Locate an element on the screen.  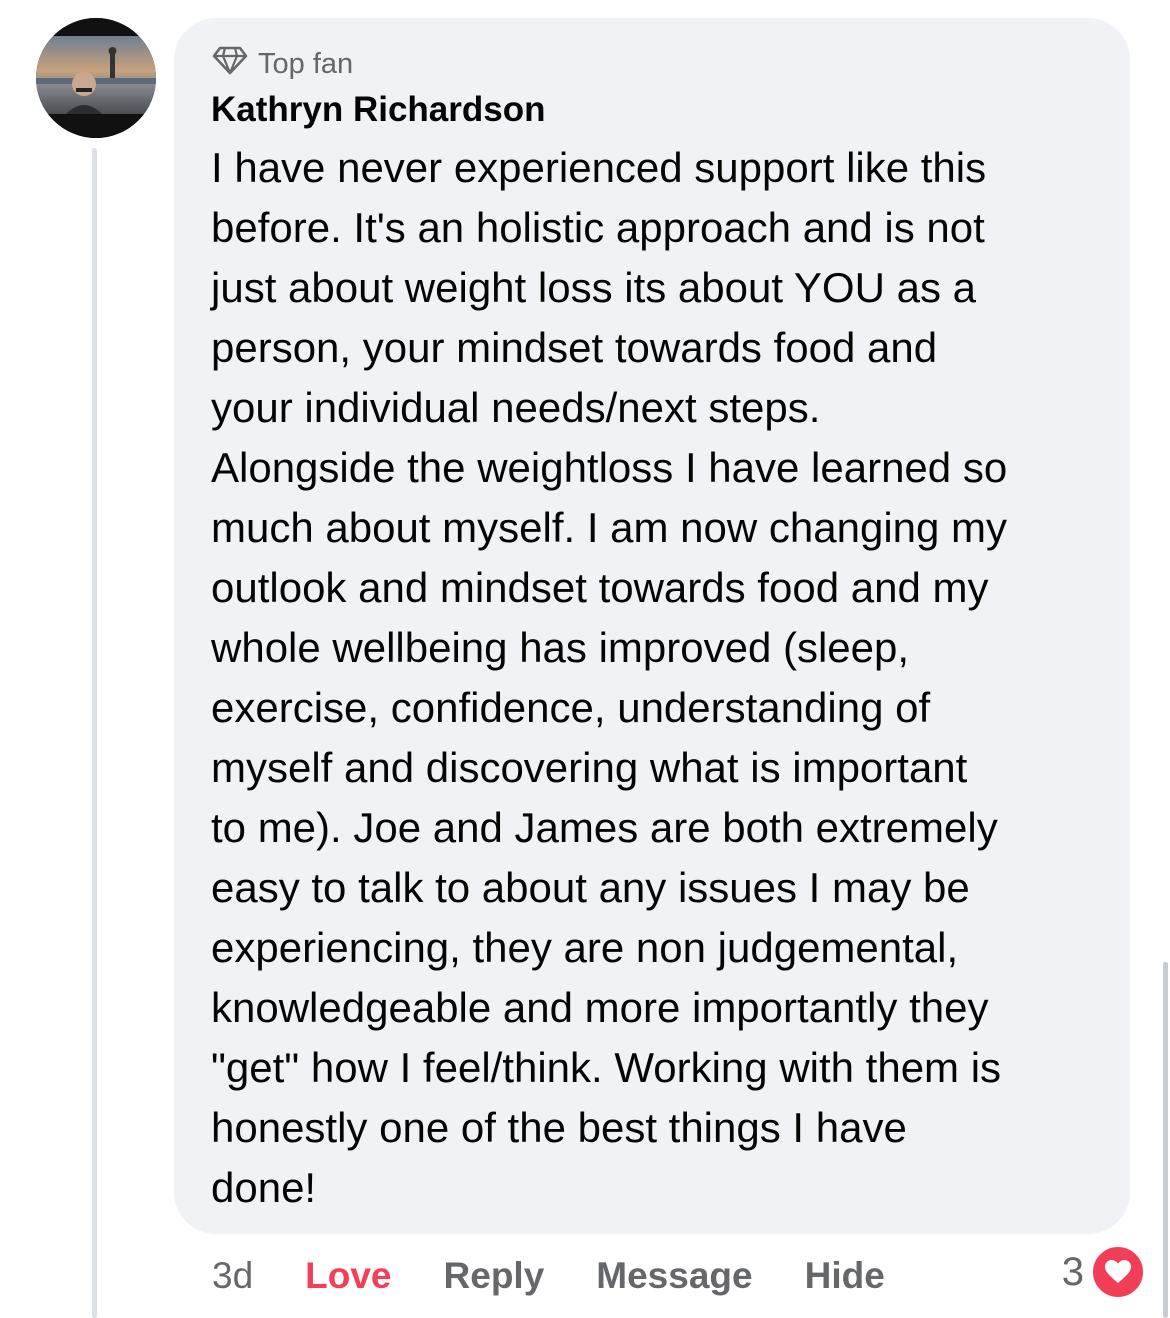
author-name: Kathryn Richardson is located at coordinates (378, 110).